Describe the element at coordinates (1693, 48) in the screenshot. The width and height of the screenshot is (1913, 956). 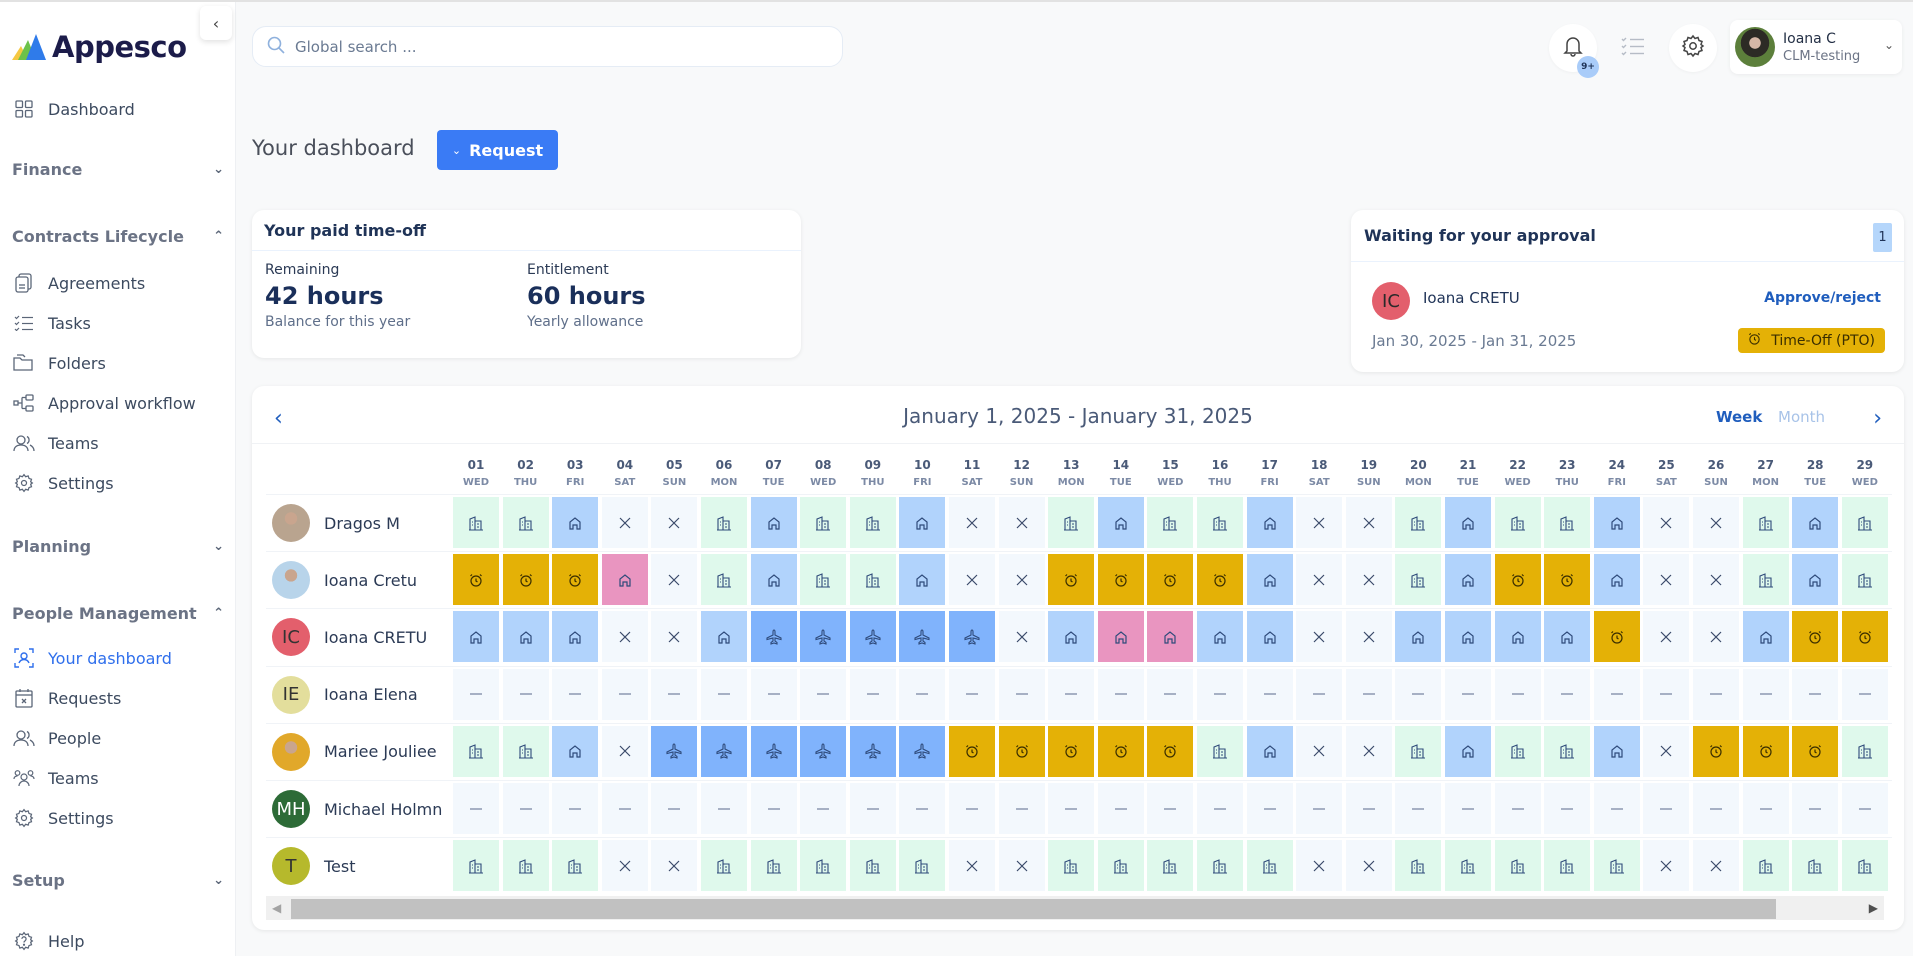
I see `settings-button` at that location.